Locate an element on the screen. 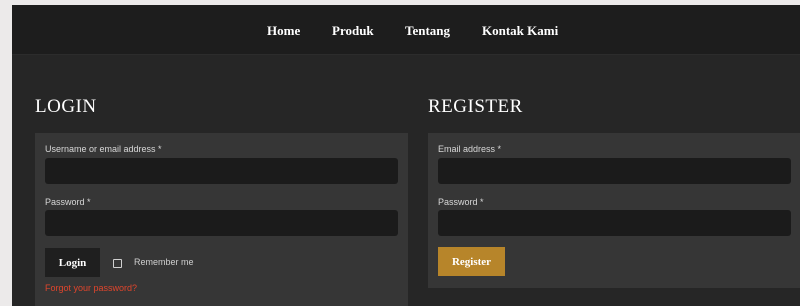 Image resolution: width=800 pixels, height=306 pixels. email-input is located at coordinates (614, 171).